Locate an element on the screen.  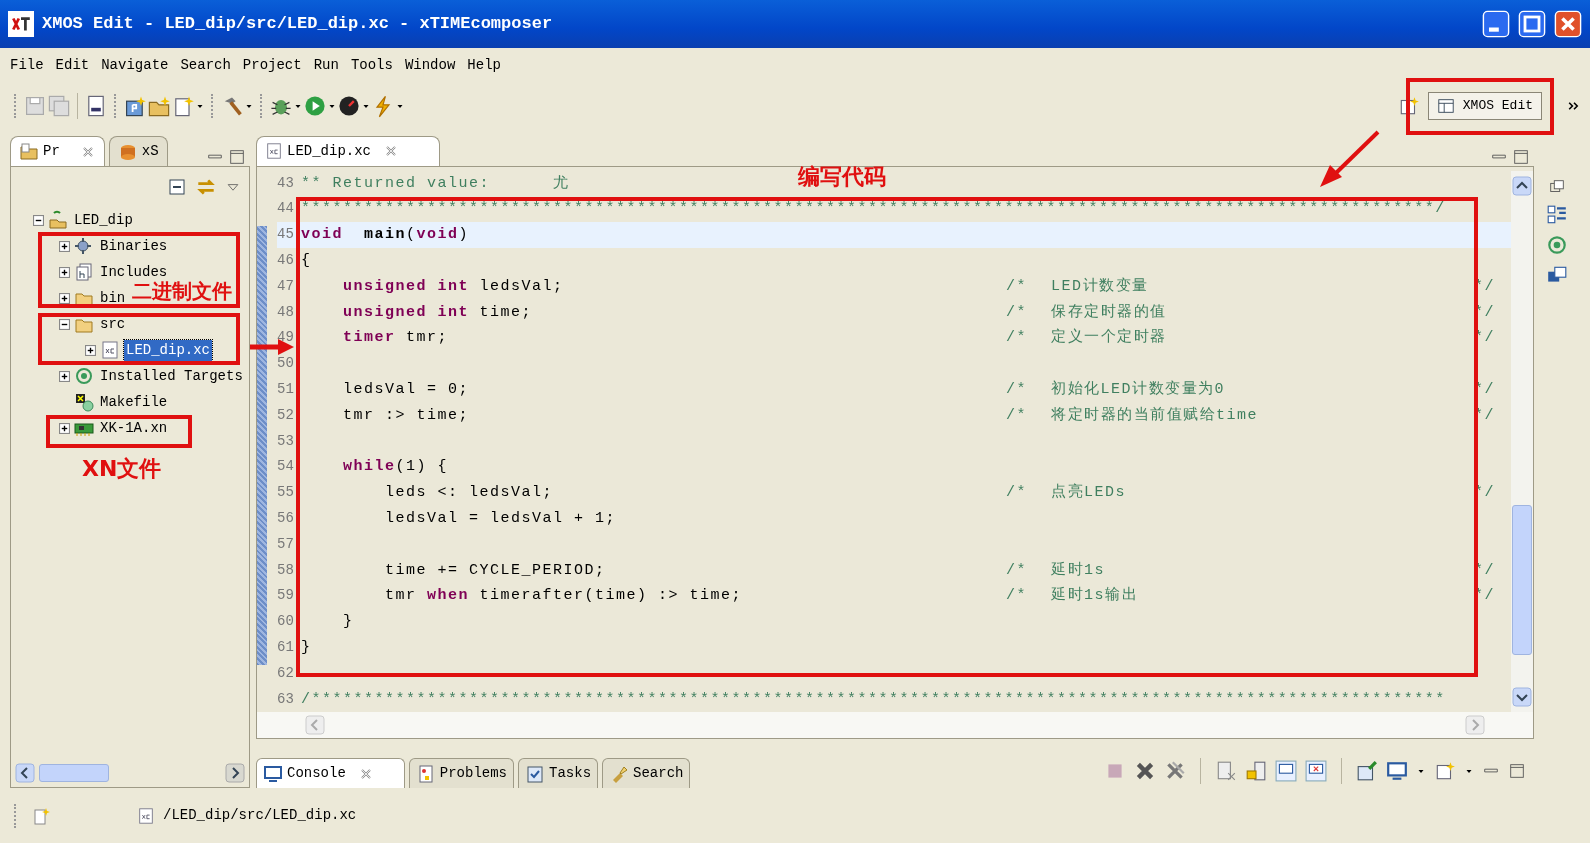
tree-item: LED_dip is located at coordinates (103, 220).